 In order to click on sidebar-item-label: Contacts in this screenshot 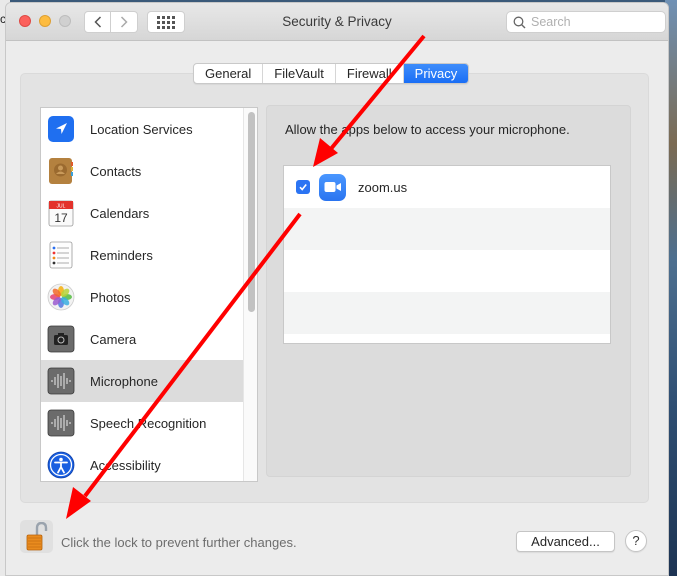, I will do `click(116, 171)`.